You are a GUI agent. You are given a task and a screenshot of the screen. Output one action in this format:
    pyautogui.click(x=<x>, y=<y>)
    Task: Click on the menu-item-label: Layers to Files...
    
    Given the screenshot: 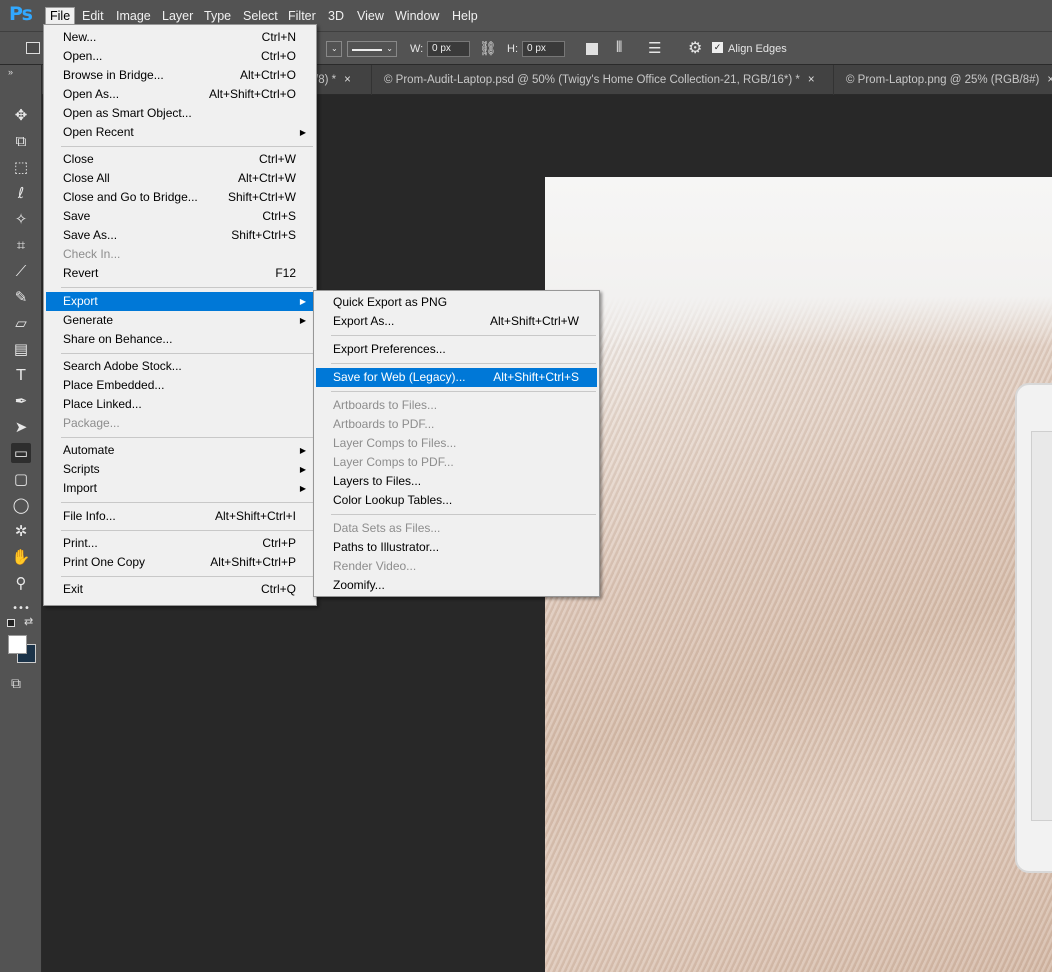 What is the action you would take?
    pyautogui.click(x=377, y=481)
    